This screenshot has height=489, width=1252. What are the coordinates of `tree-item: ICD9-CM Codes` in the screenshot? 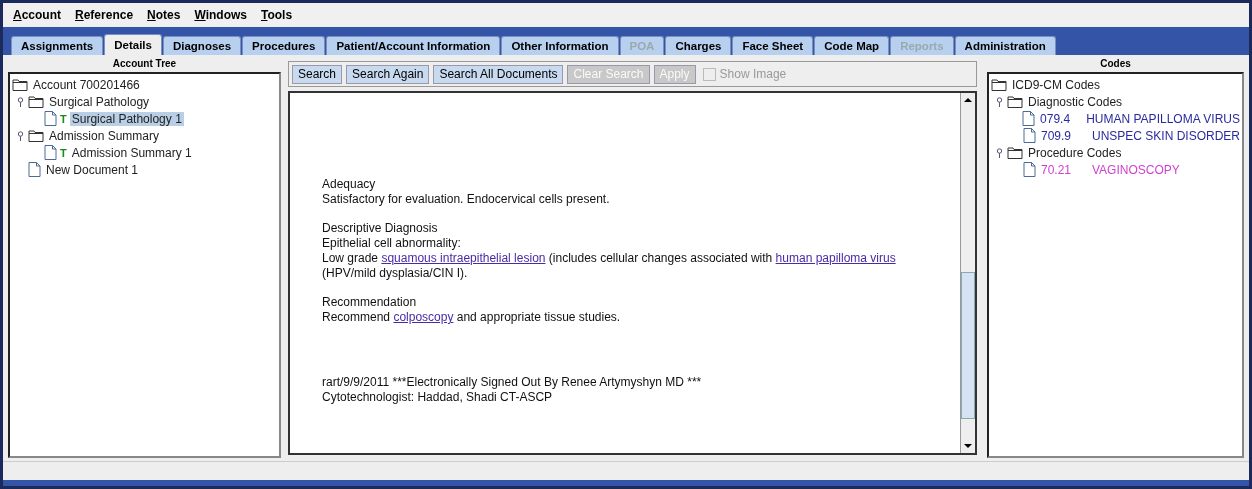 It's located at (1056, 84).